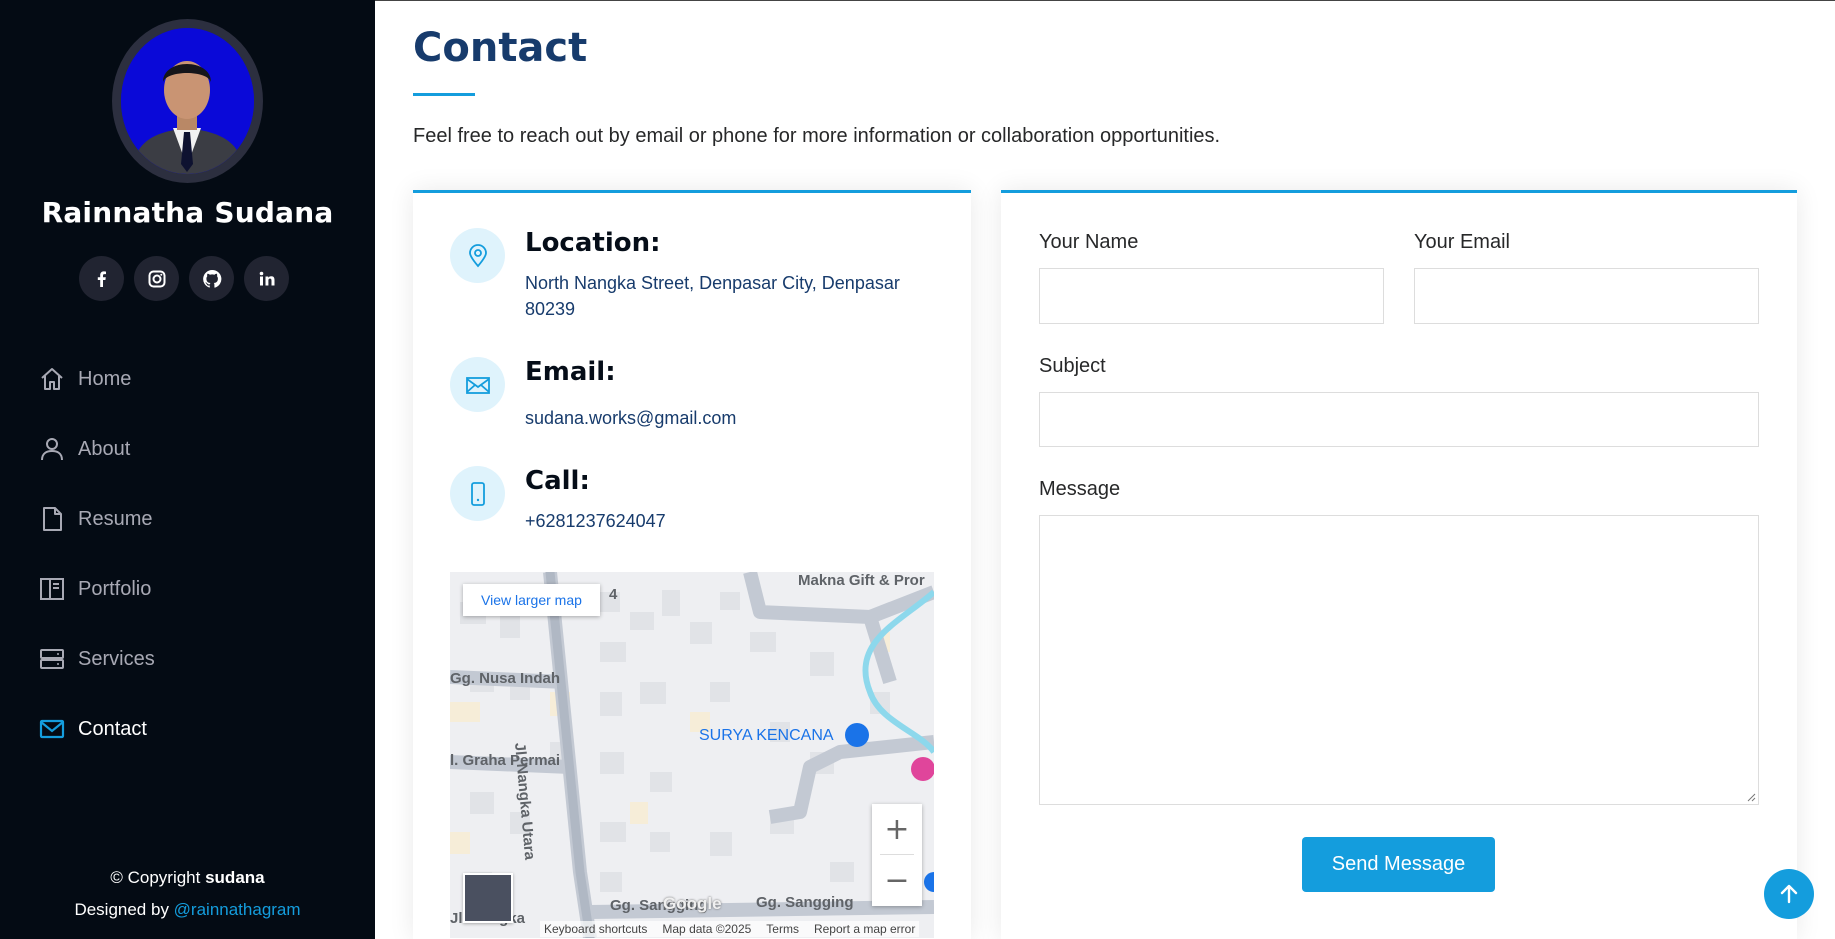  What do you see at coordinates (692, 903) in the screenshot?
I see `google-logo: Google` at bounding box center [692, 903].